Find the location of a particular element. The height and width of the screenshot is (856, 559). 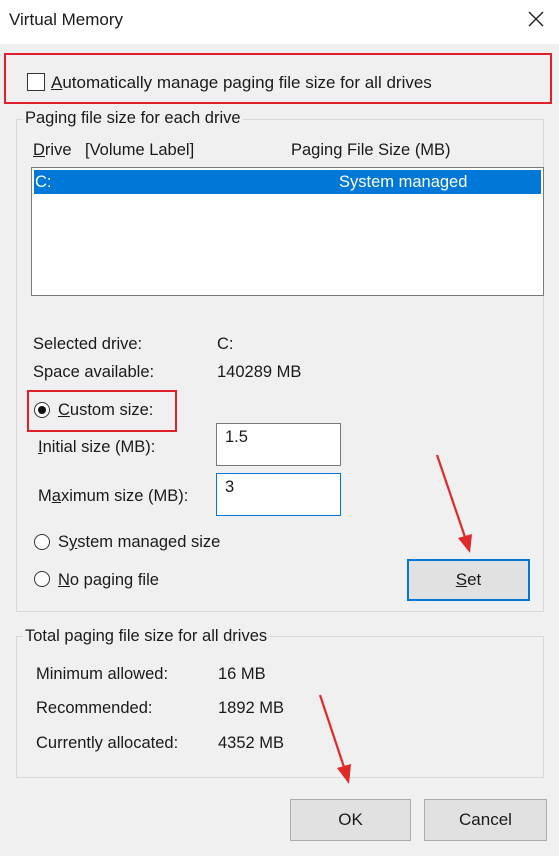

annotation-arrows is located at coordinates (395, 619).